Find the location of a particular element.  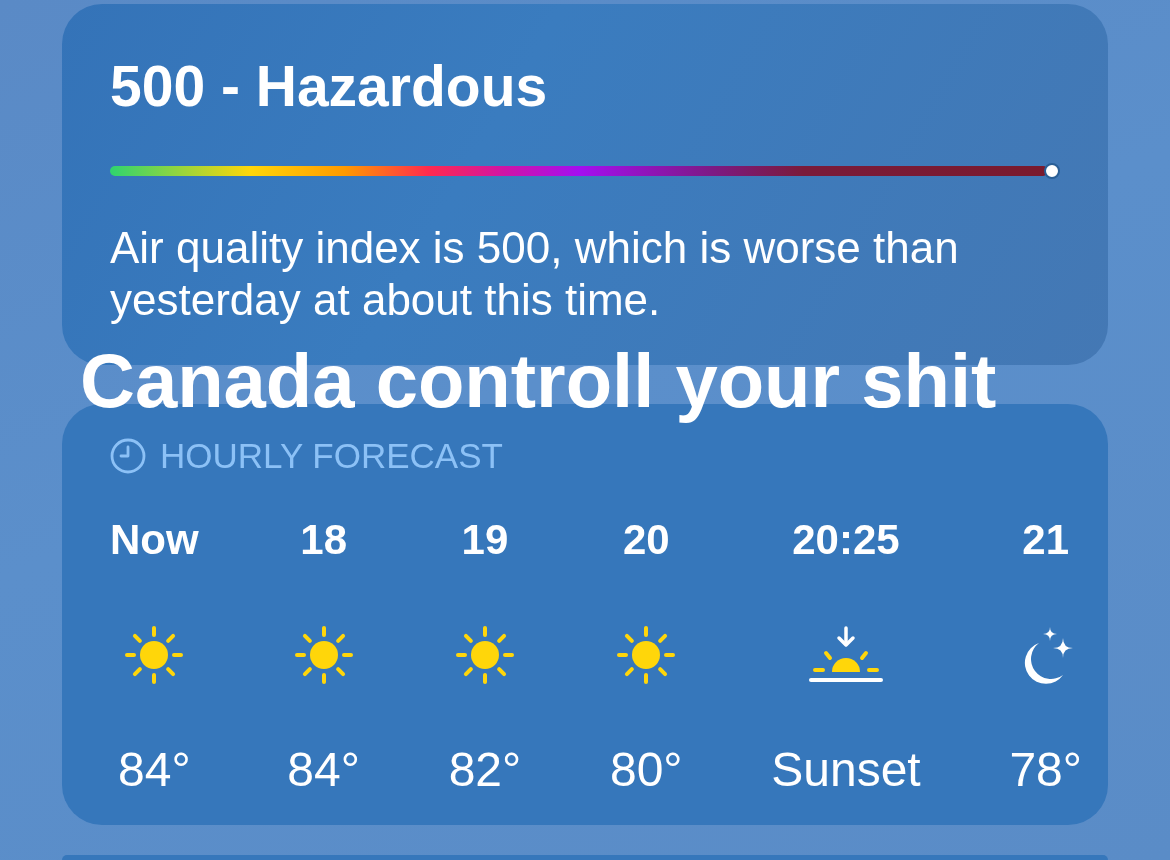

air-quality-description: Air quality index is 500, which is worse than yesterday at about this time. is located at coordinates (535, 274).